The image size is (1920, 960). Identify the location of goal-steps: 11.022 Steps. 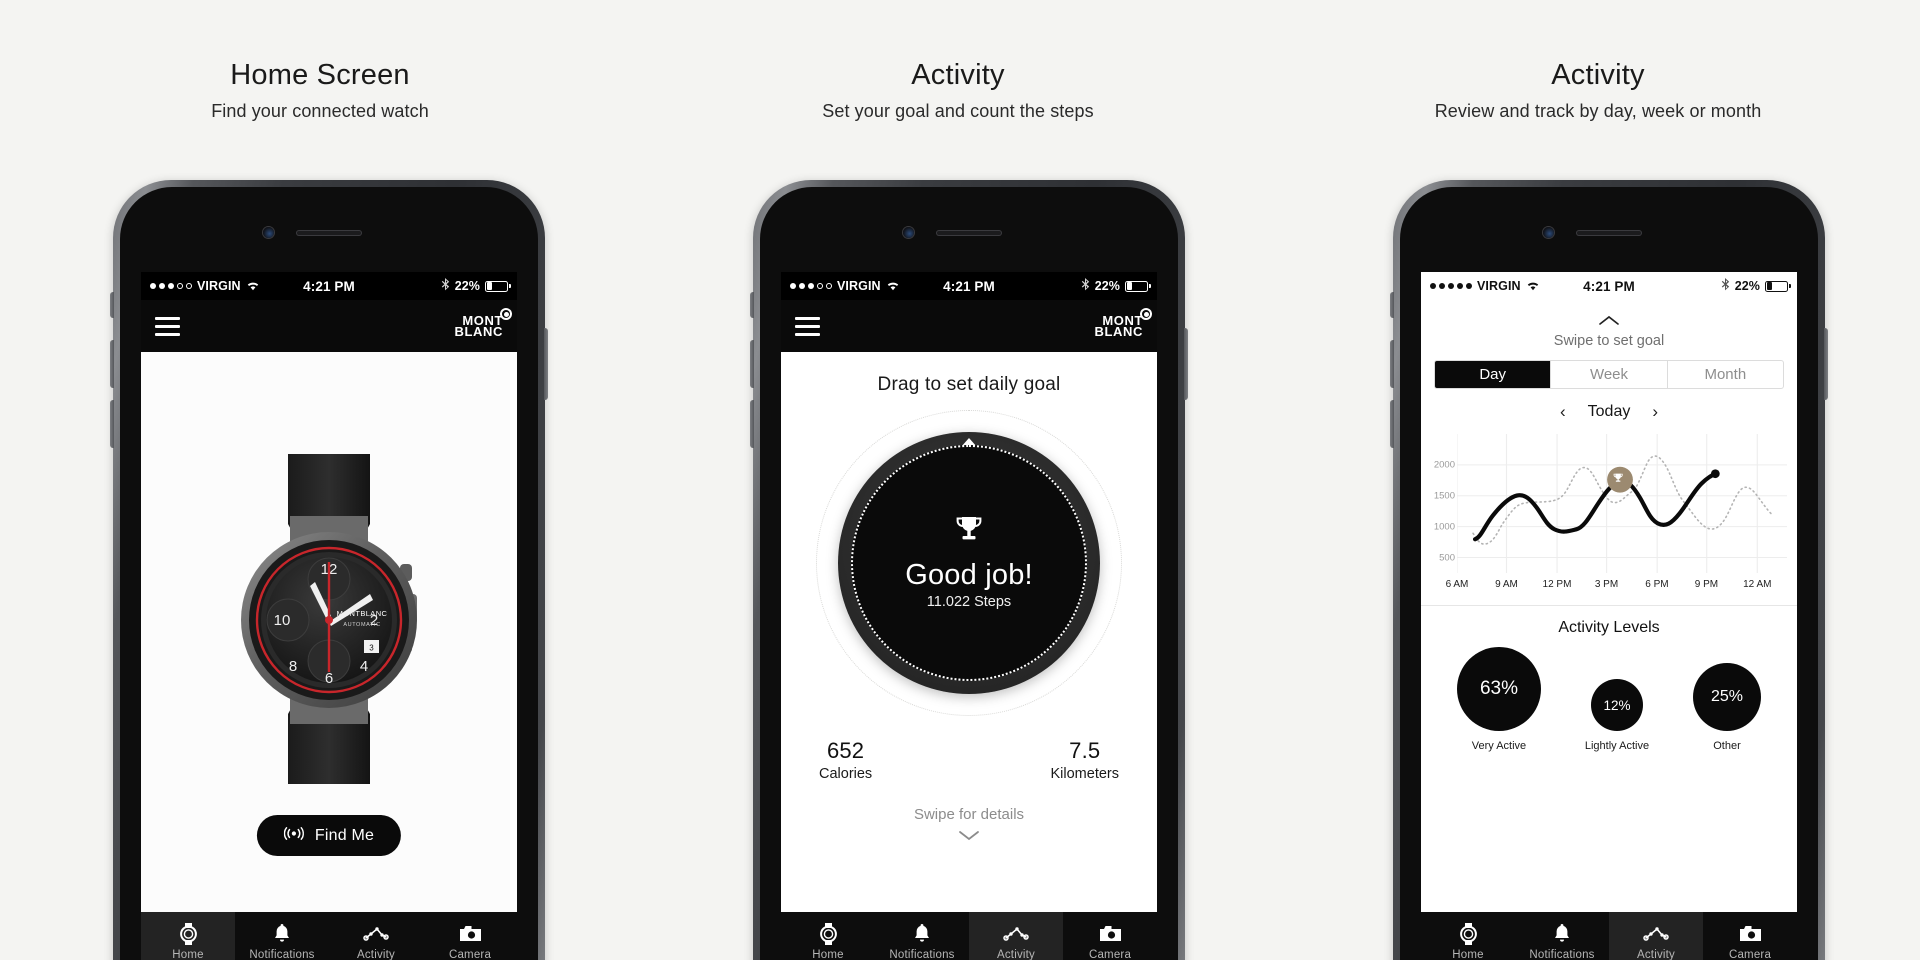
(969, 602).